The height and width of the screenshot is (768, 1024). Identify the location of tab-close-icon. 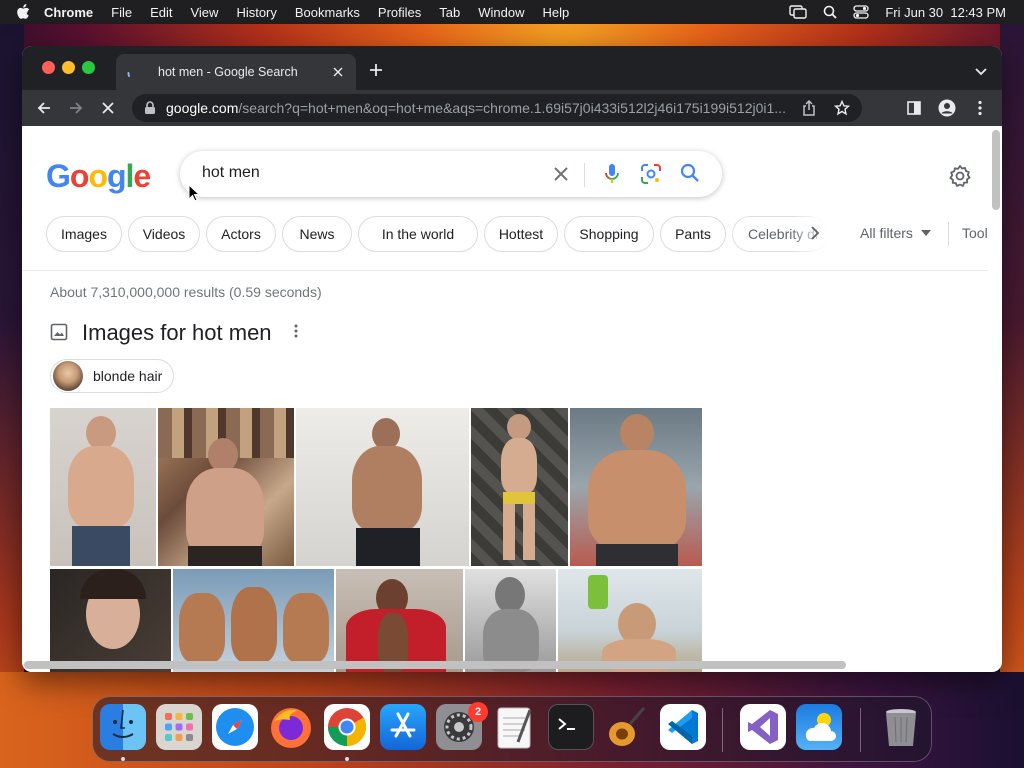
(338, 72).